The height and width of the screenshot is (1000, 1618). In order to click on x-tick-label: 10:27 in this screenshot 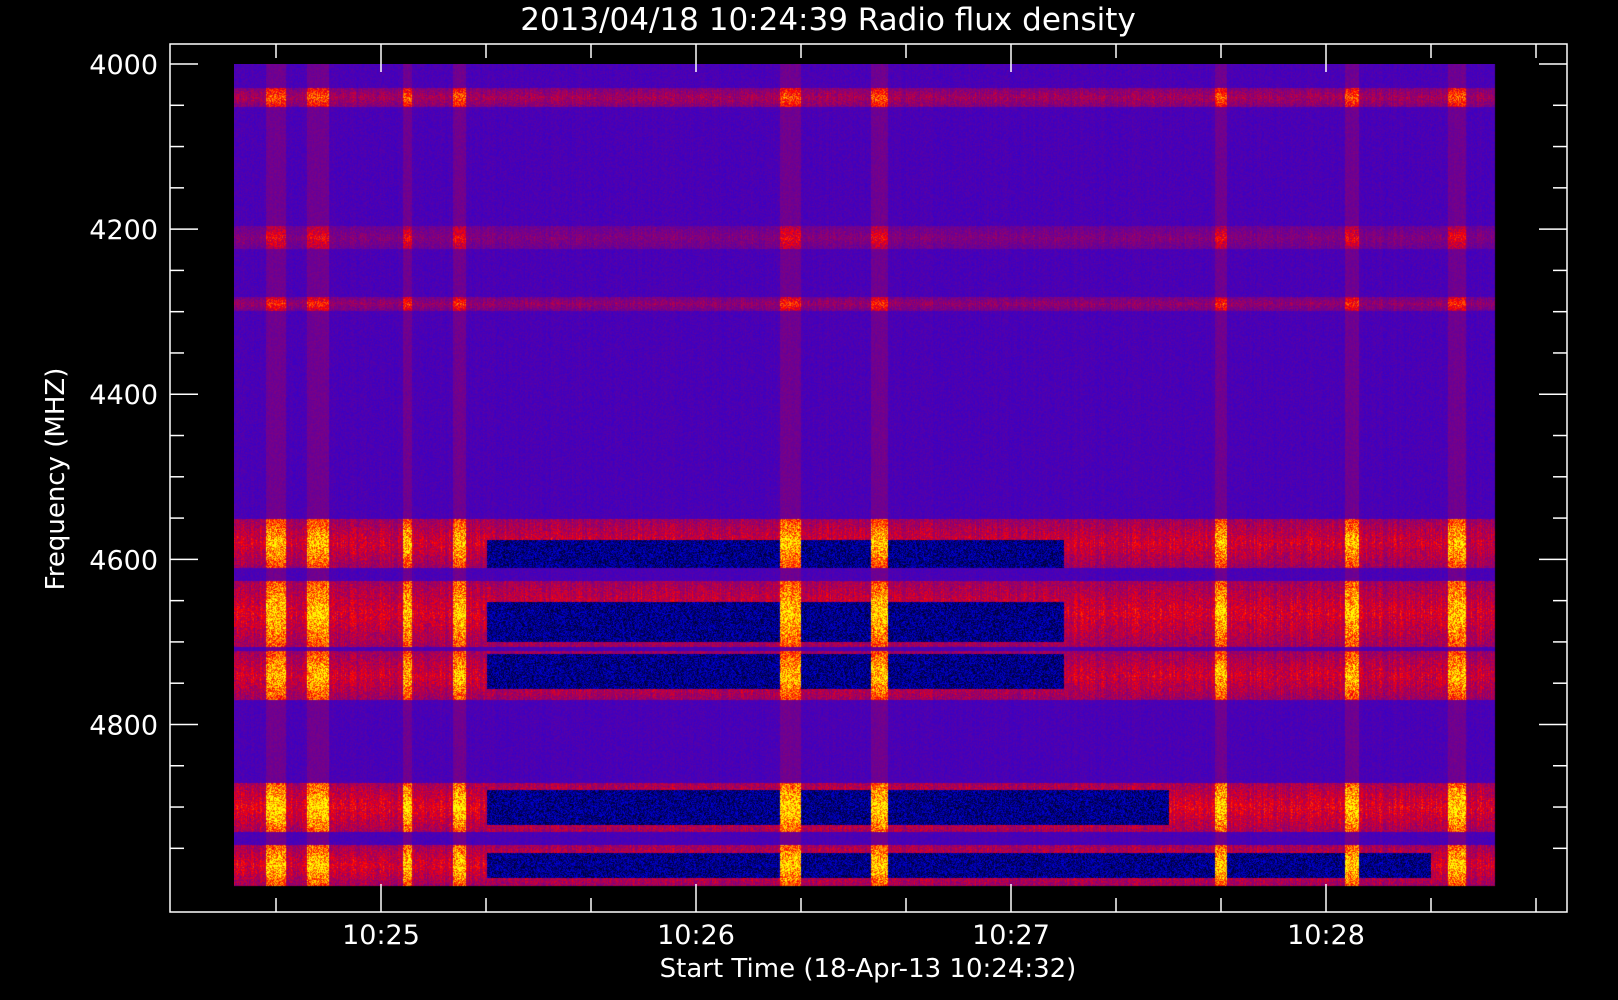, I will do `click(1011, 935)`.